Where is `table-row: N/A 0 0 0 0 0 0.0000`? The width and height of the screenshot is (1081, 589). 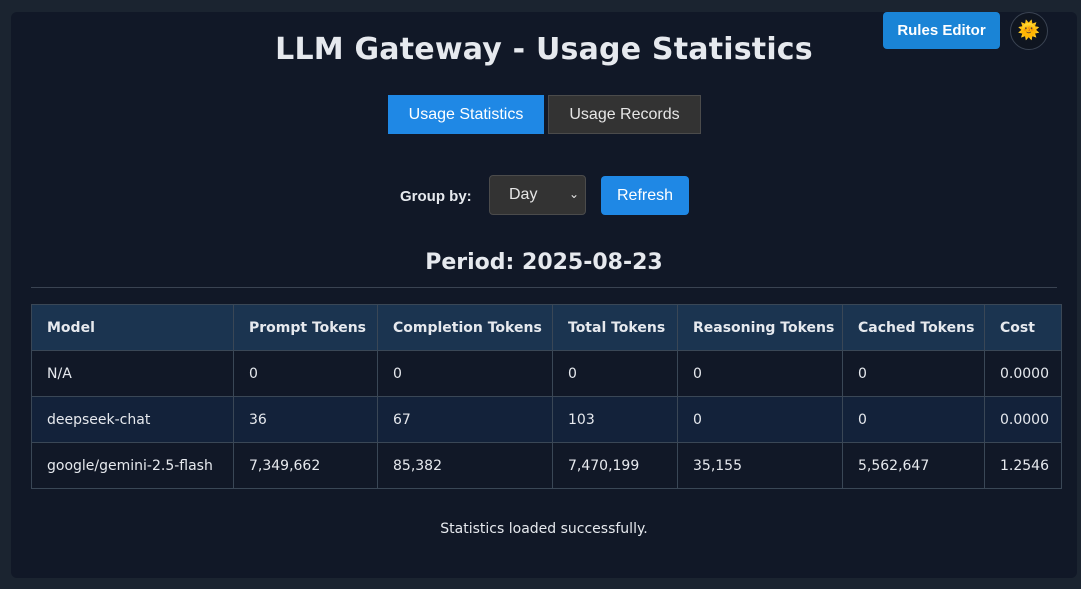 table-row: N/A 0 0 0 0 0 0.0000 is located at coordinates (546, 373).